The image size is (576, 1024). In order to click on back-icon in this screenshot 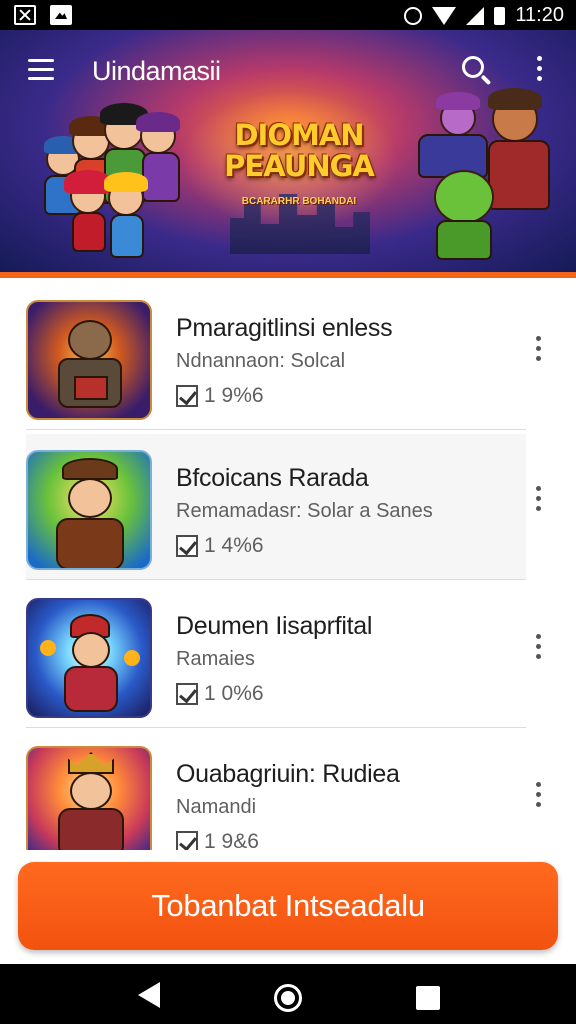, I will do `click(149, 995)`.